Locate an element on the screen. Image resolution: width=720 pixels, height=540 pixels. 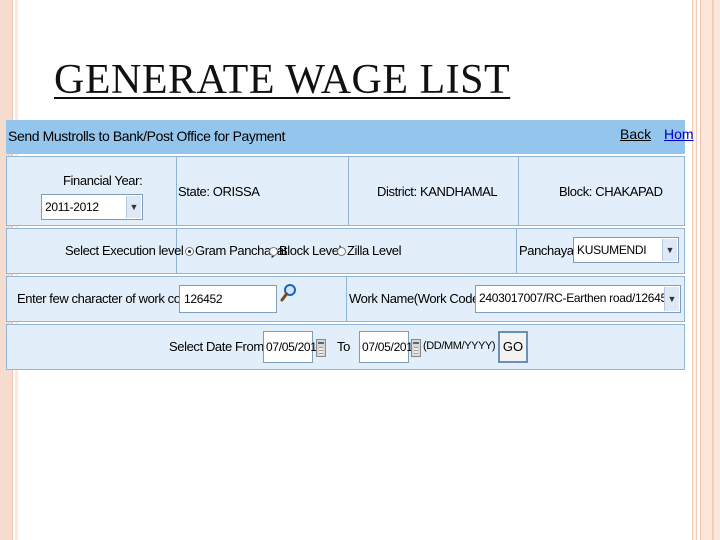
district-cell: District: KANDHAMAL is located at coordinates (434, 191).